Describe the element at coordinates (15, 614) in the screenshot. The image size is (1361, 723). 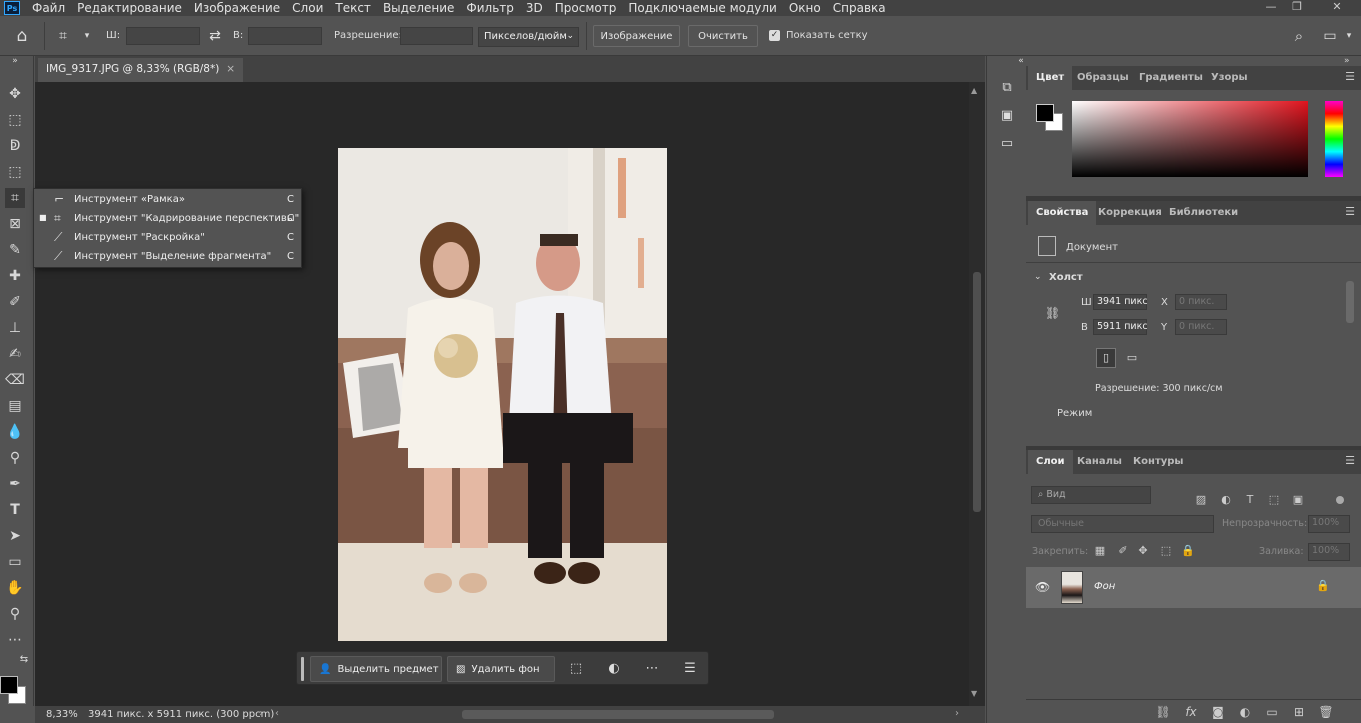
I see `zoom-tool-icon: ⚲` at that location.